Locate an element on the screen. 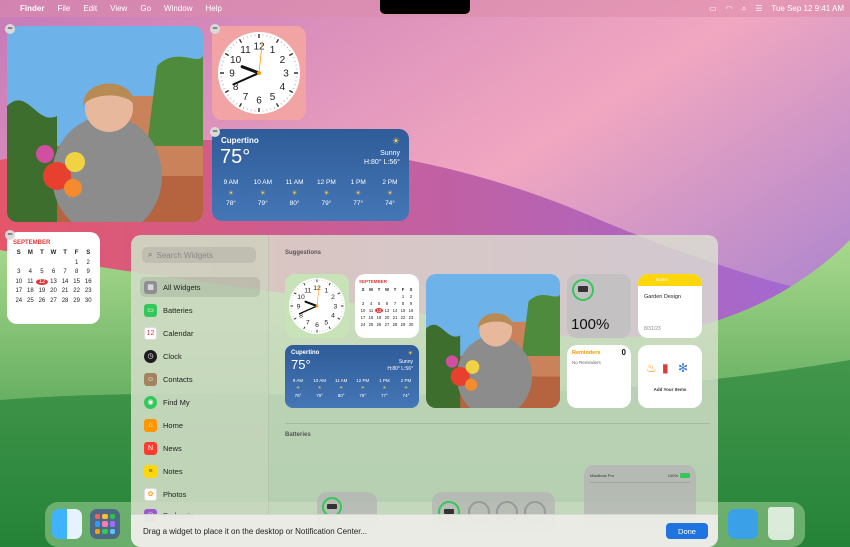 This screenshot has width=850, height=547. sidebar-item-find-my: ◉ Find My is located at coordinates (200, 402).